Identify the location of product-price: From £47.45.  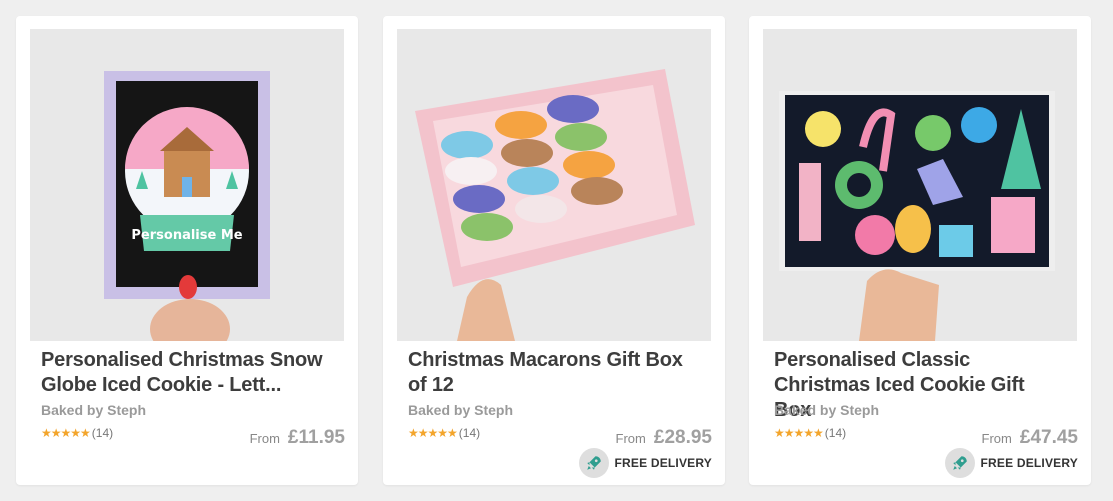
(1030, 438).